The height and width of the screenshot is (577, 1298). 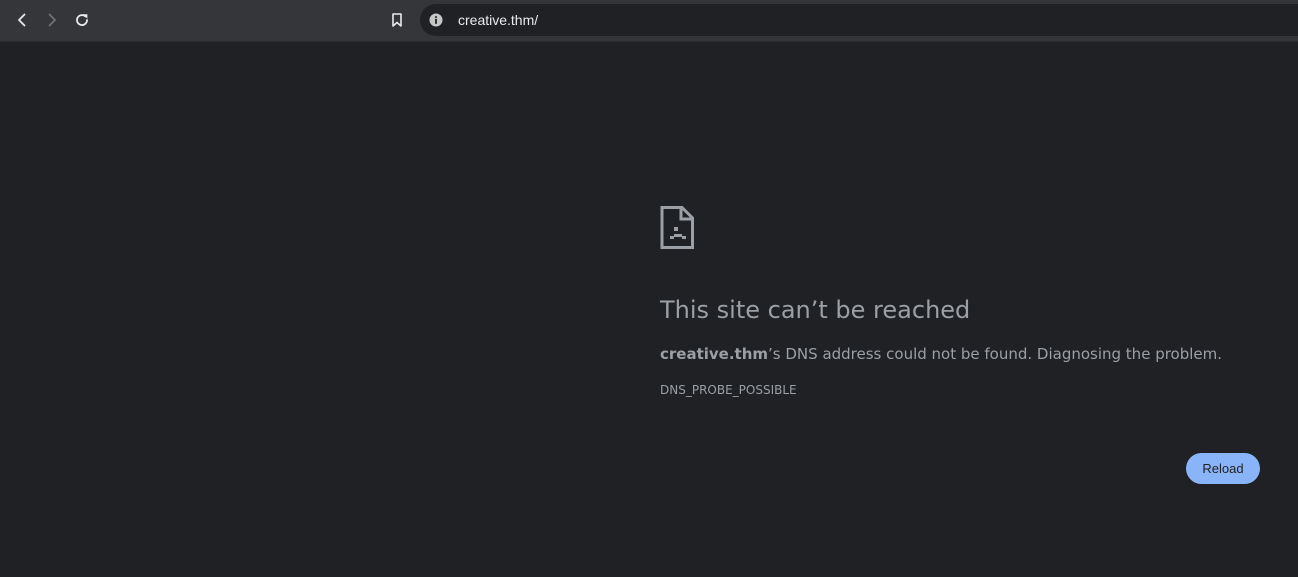 I want to click on address-bar: creative.thm/, so click(x=859, y=20).